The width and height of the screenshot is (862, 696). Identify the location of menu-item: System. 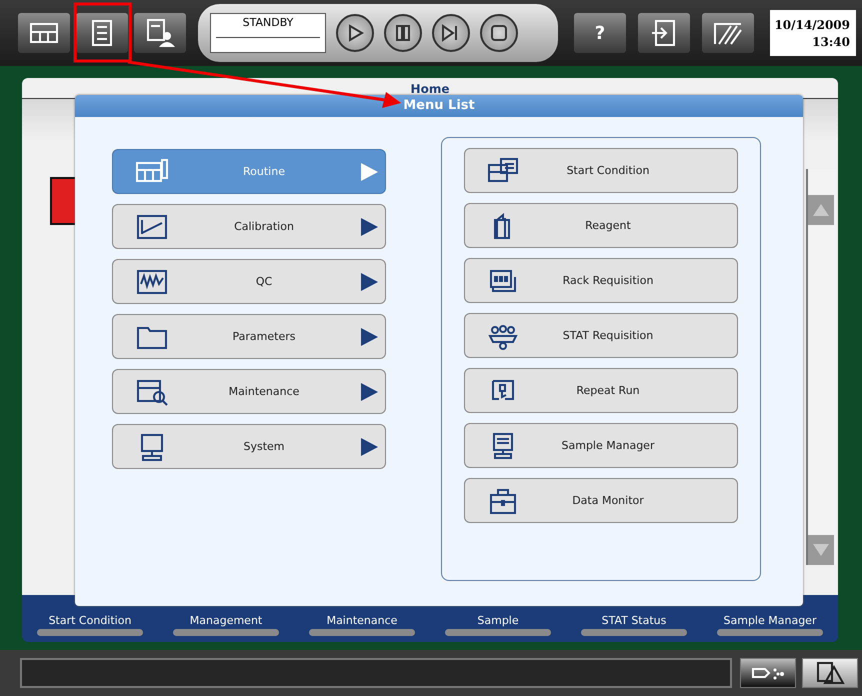
(249, 446).